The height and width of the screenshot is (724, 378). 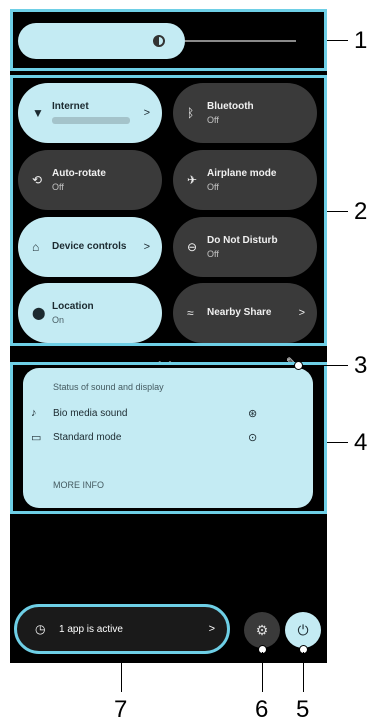 What do you see at coordinates (262, 709) in the screenshot?
I see `callout-6: 6` at bounding box center [262, 709].